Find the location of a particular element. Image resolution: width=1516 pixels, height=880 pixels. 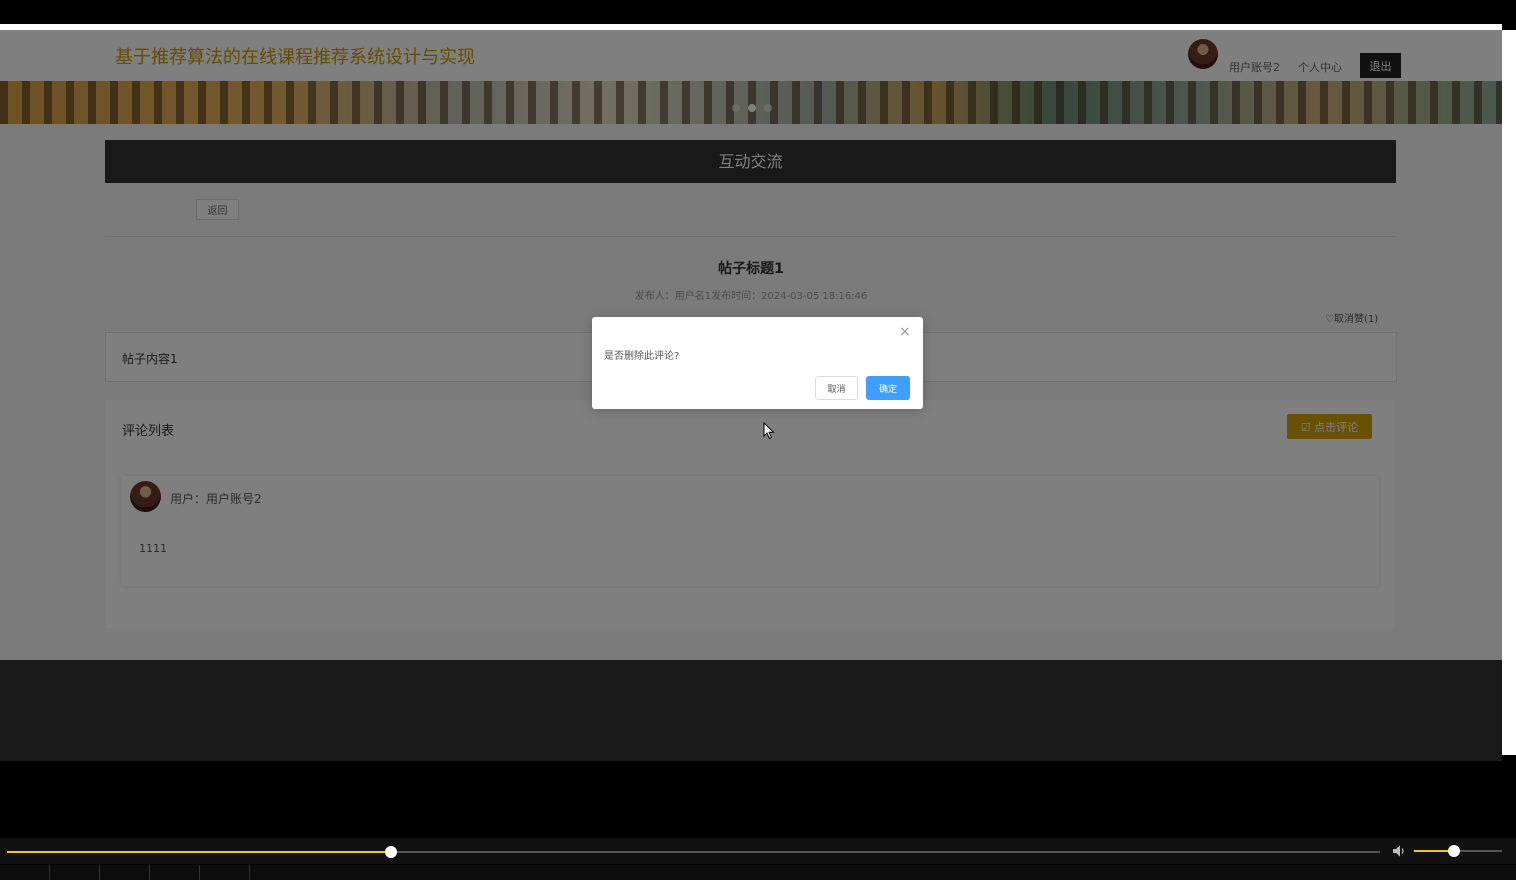

seek-bar is located at coordinates (693, 852).